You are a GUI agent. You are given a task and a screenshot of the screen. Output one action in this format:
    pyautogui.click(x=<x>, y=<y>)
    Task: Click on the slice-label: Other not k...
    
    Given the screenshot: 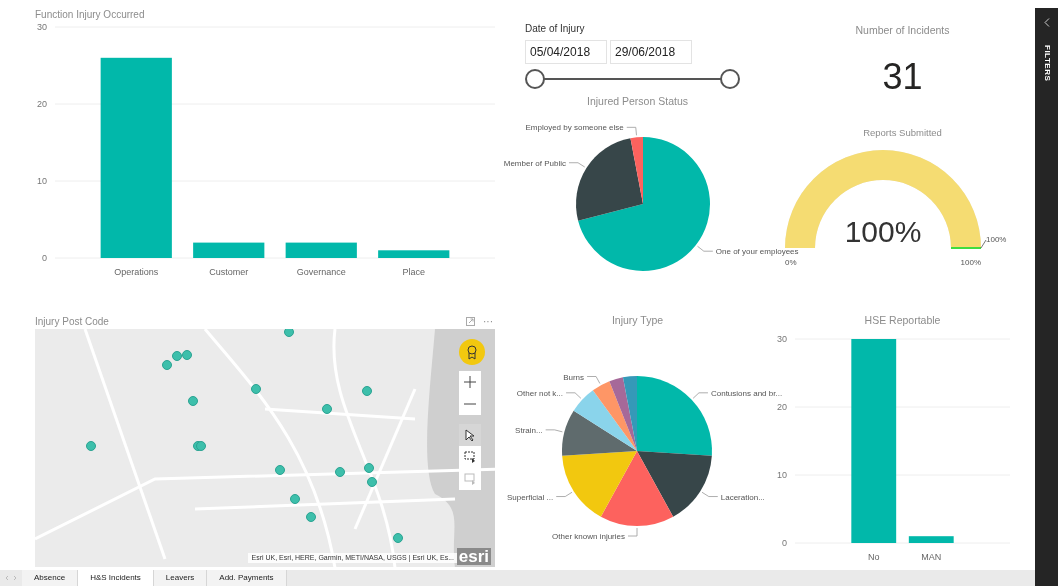 What is the action you would take?
    pyautogui.click(x=540, y=393)
    